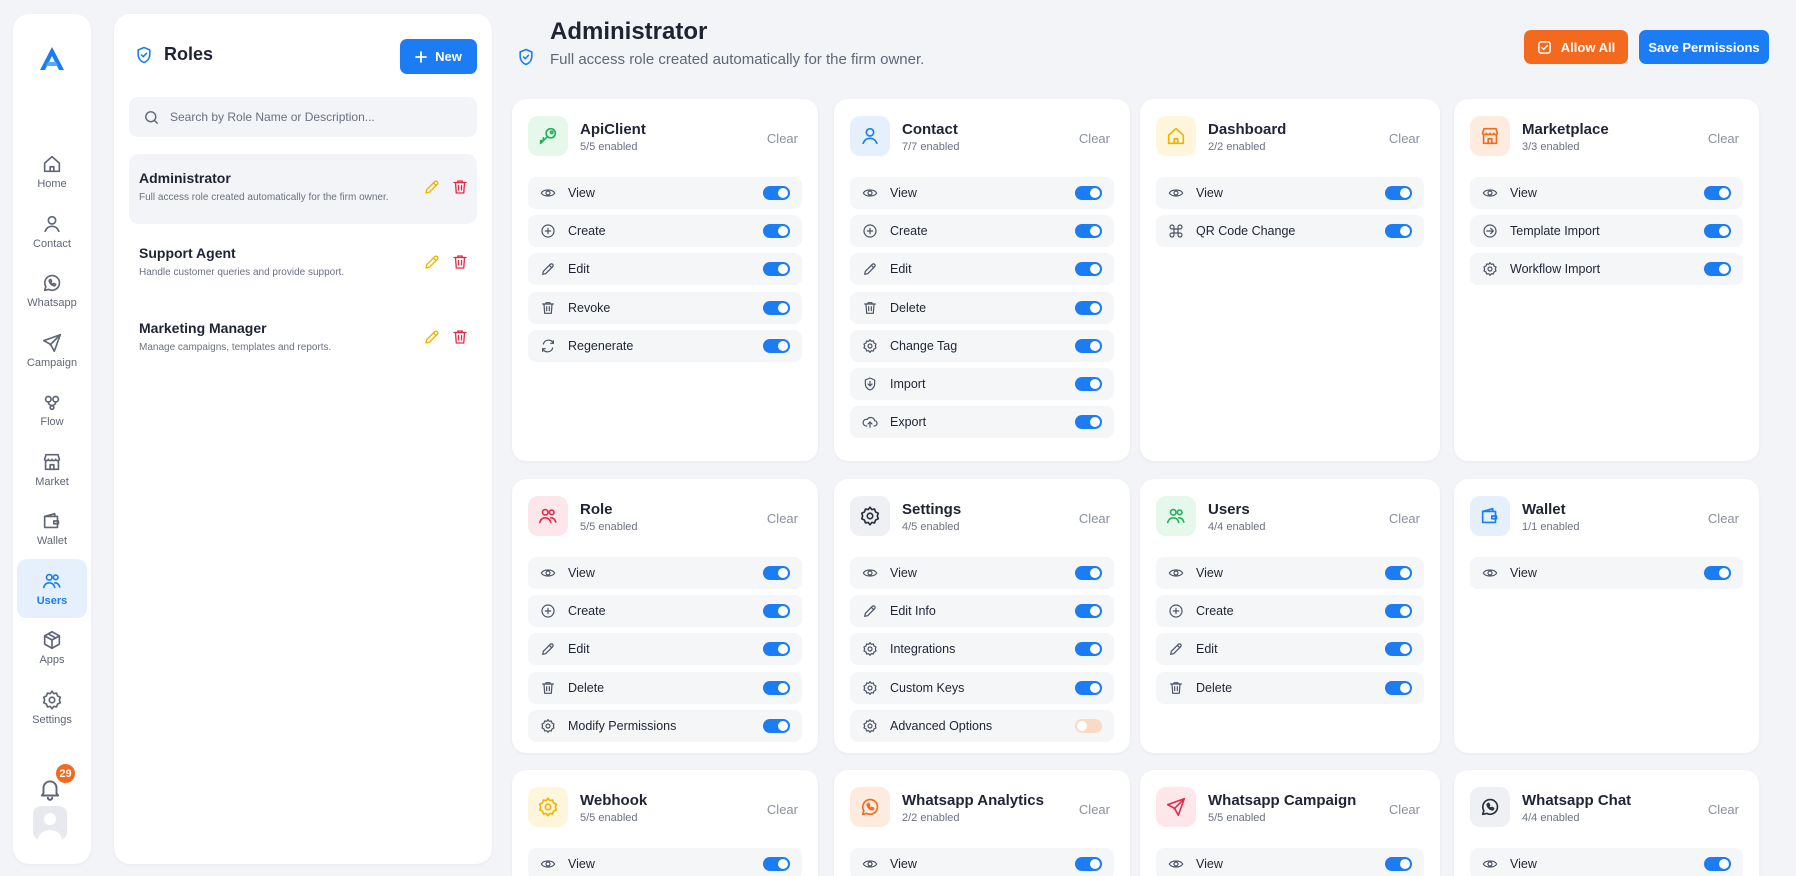  Describe the element at coordinates (1544, 509) in the screenshot. I see `module-title: Wallet` at that location.